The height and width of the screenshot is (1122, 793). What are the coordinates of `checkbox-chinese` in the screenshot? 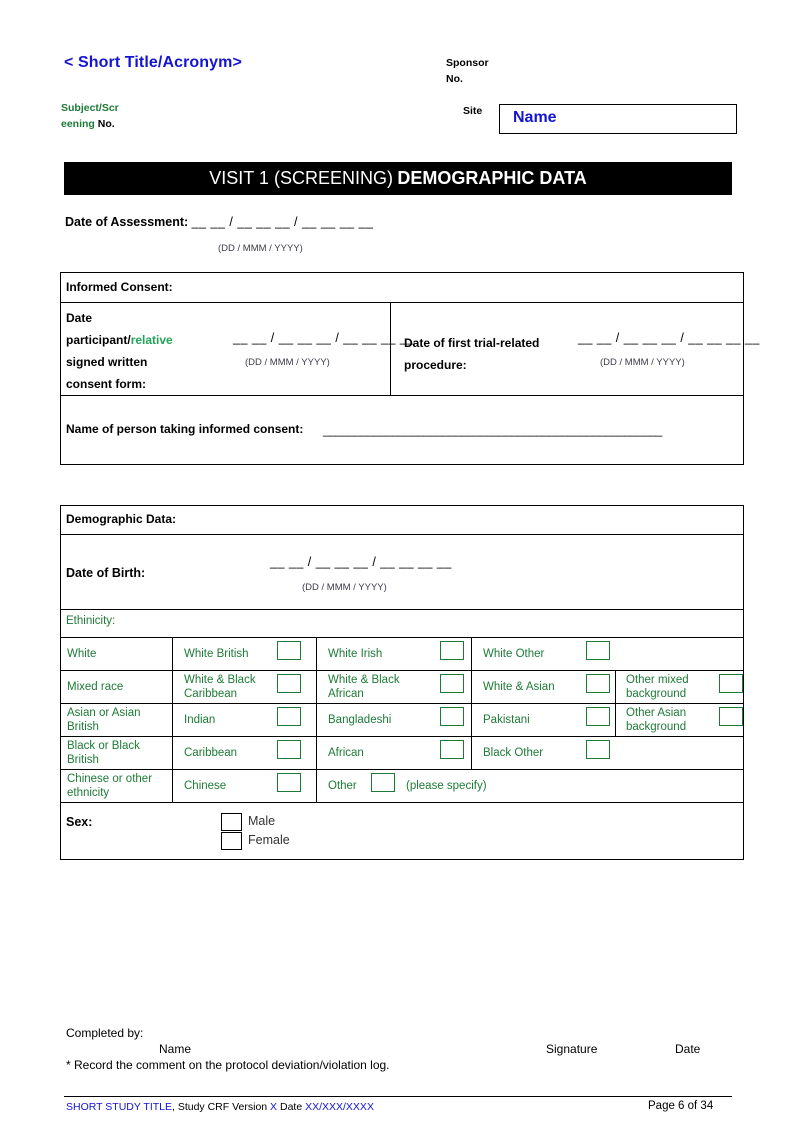 It's located at (289, 782).